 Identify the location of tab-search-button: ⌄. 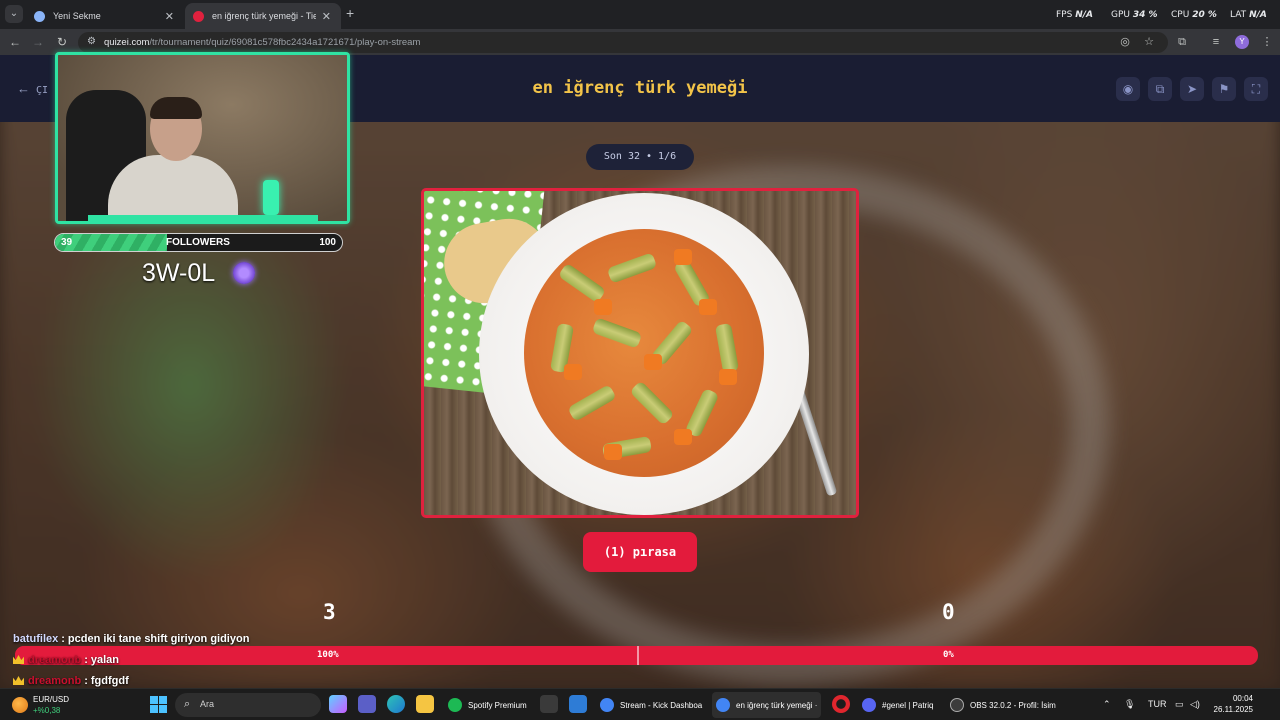
(14, 14).